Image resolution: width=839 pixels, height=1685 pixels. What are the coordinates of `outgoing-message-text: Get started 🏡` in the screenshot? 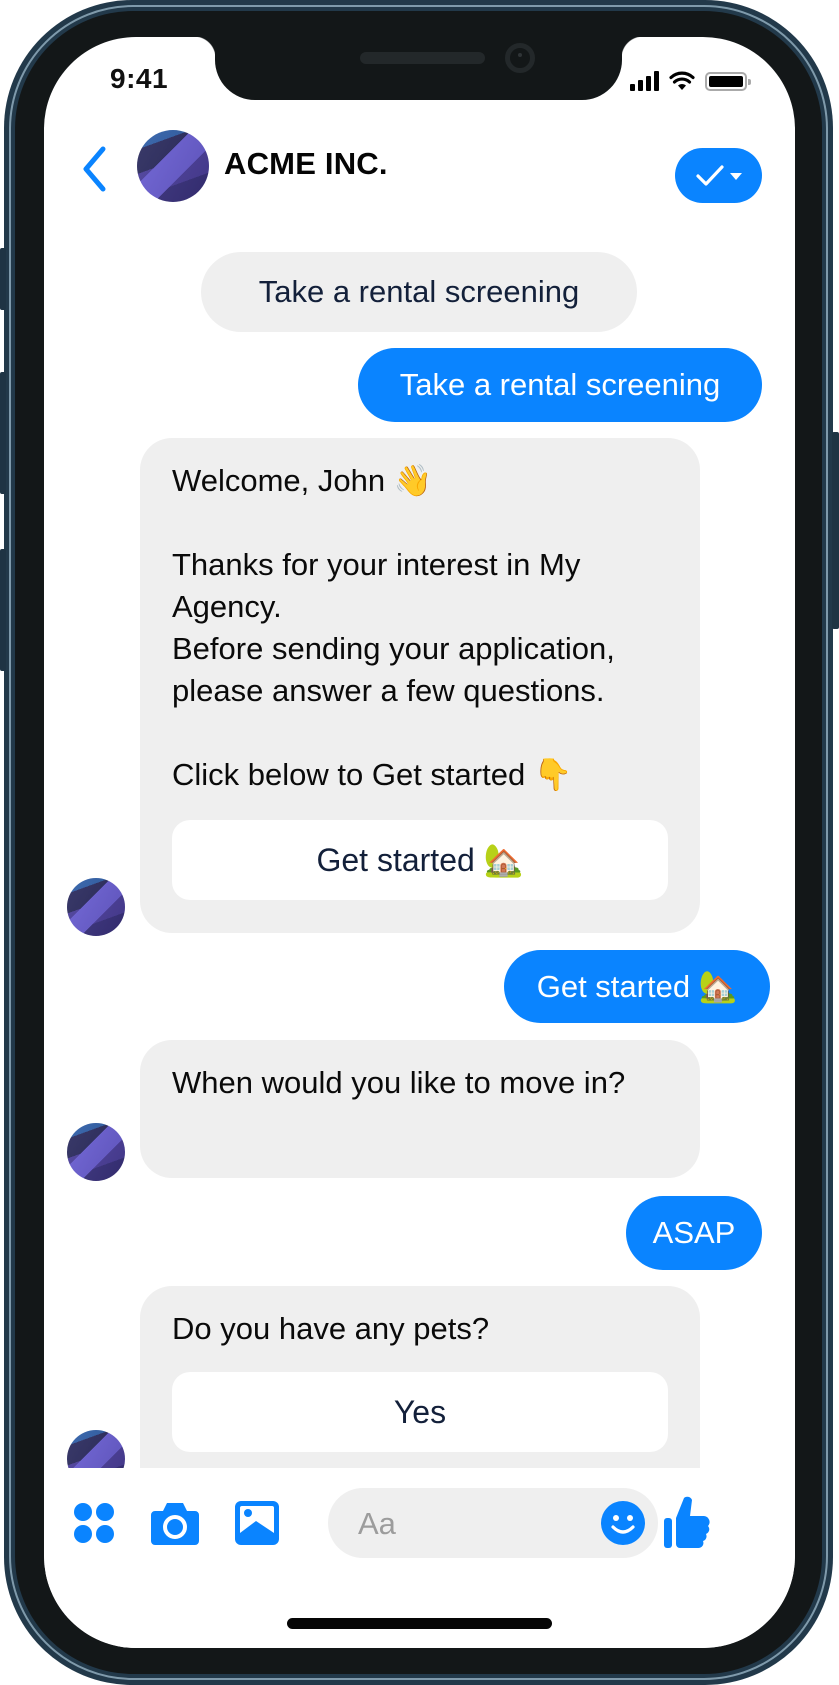 It's located at (637, 986).